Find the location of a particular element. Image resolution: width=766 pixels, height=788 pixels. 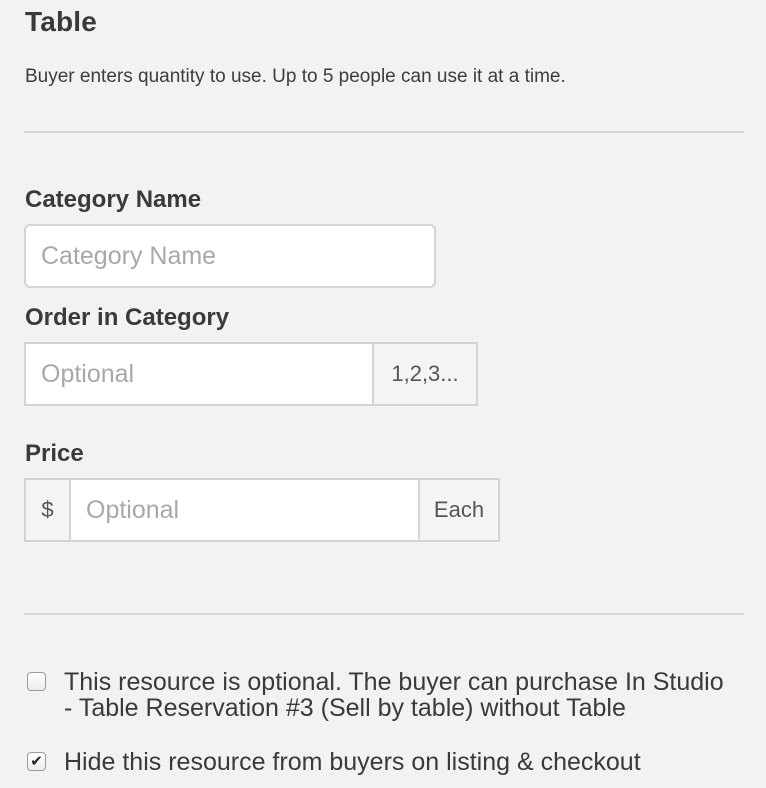

optional-resource-checkbox is located at coordinates (36, 681).